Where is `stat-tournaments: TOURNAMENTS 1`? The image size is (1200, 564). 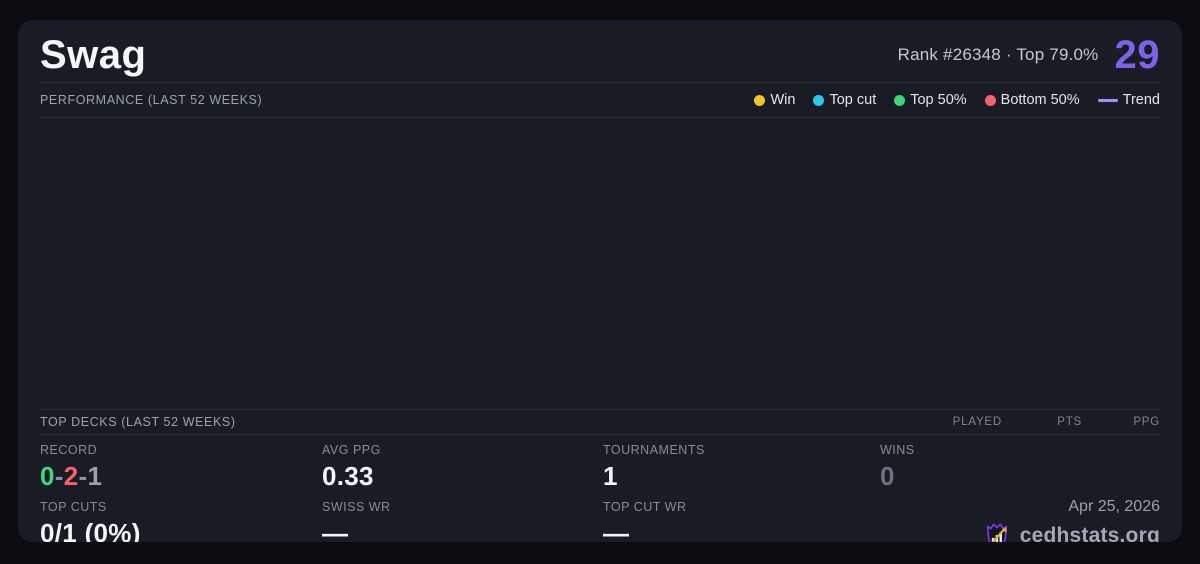 stat-tournaments: TOURNAMENTS 1 is located at coordinates (741, 463).